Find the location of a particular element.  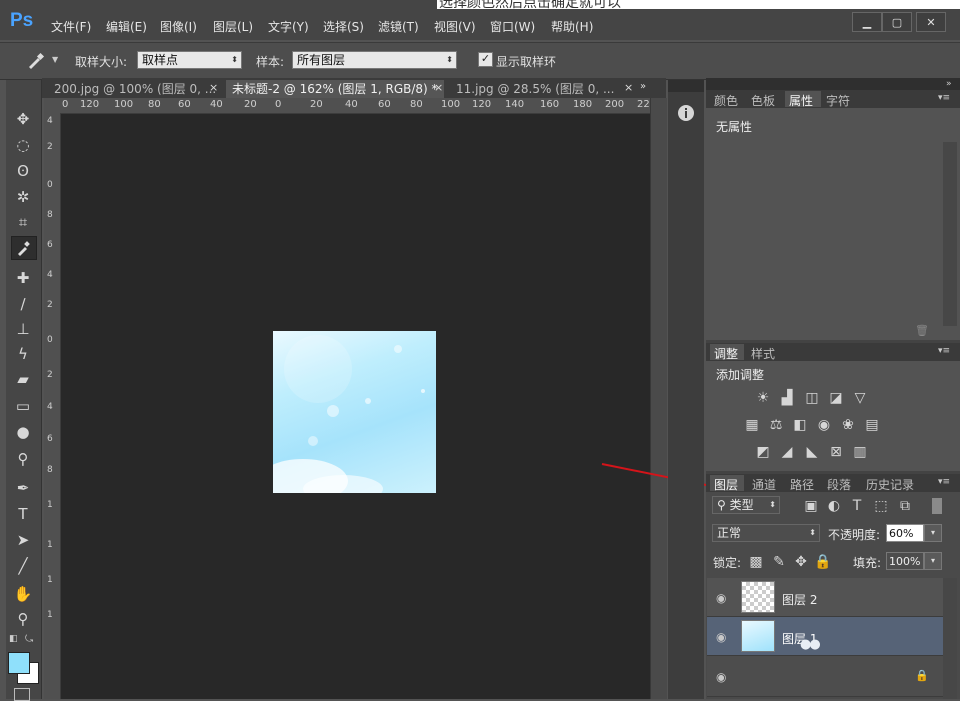

color-balance-icon: ⚖ is located at coordinates (776, 425).